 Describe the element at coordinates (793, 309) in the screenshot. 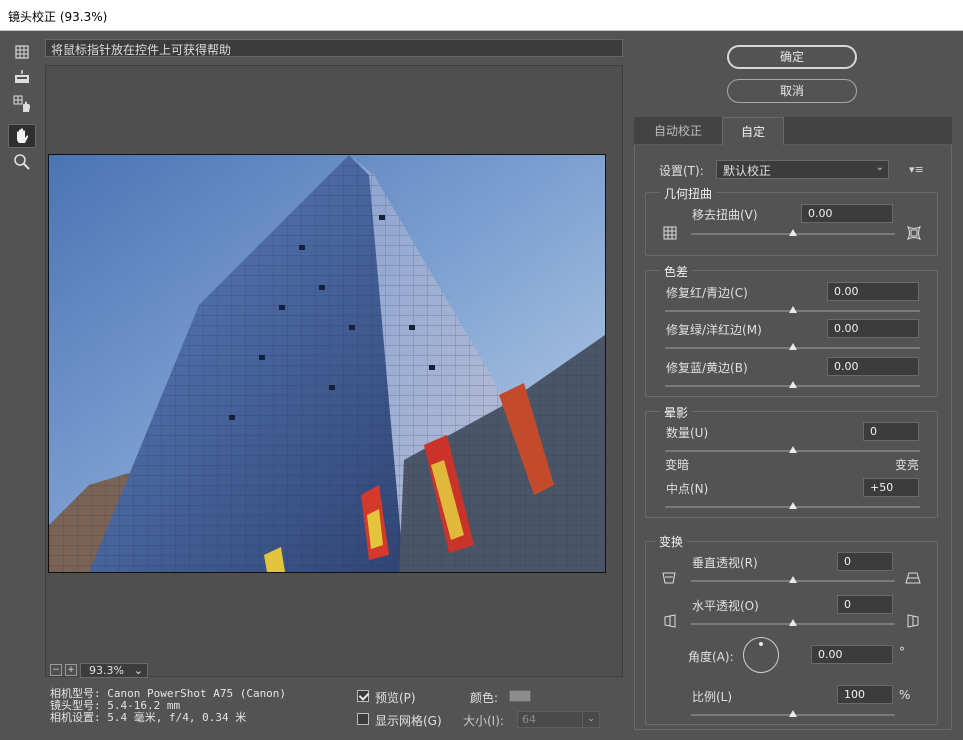

I see `red-cyan-slider-thumb` at that location.